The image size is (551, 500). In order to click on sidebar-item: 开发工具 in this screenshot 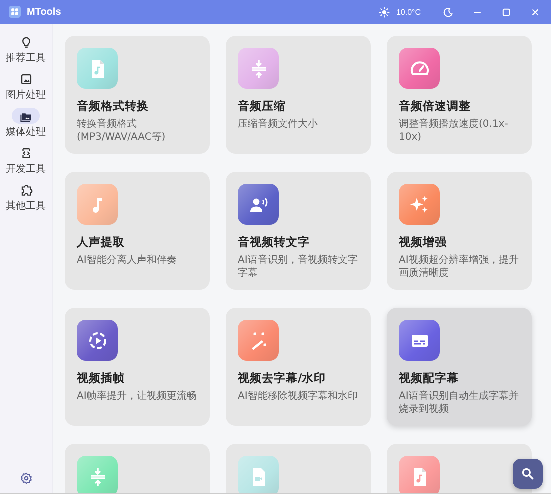, I will do `click(26, 160)`.